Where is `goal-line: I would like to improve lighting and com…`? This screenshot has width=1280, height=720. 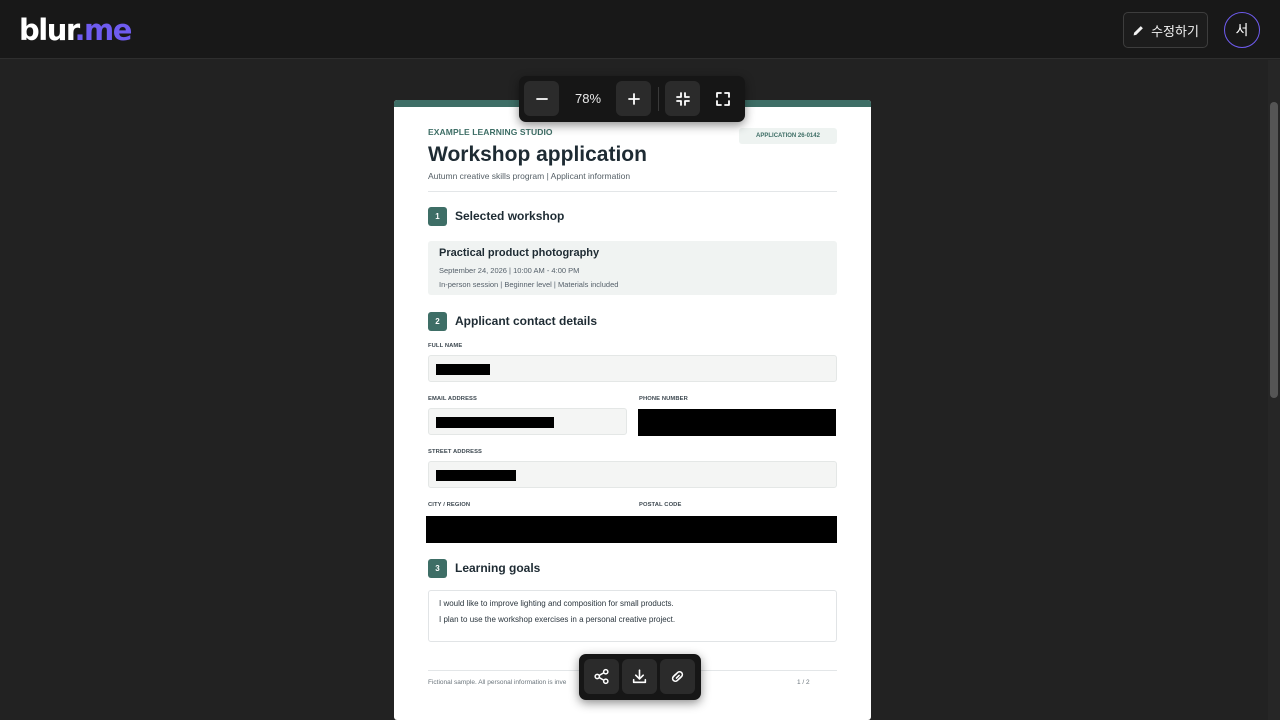
goal-line: I would like to improve lighting and com… is located at coordinates (556, 603).